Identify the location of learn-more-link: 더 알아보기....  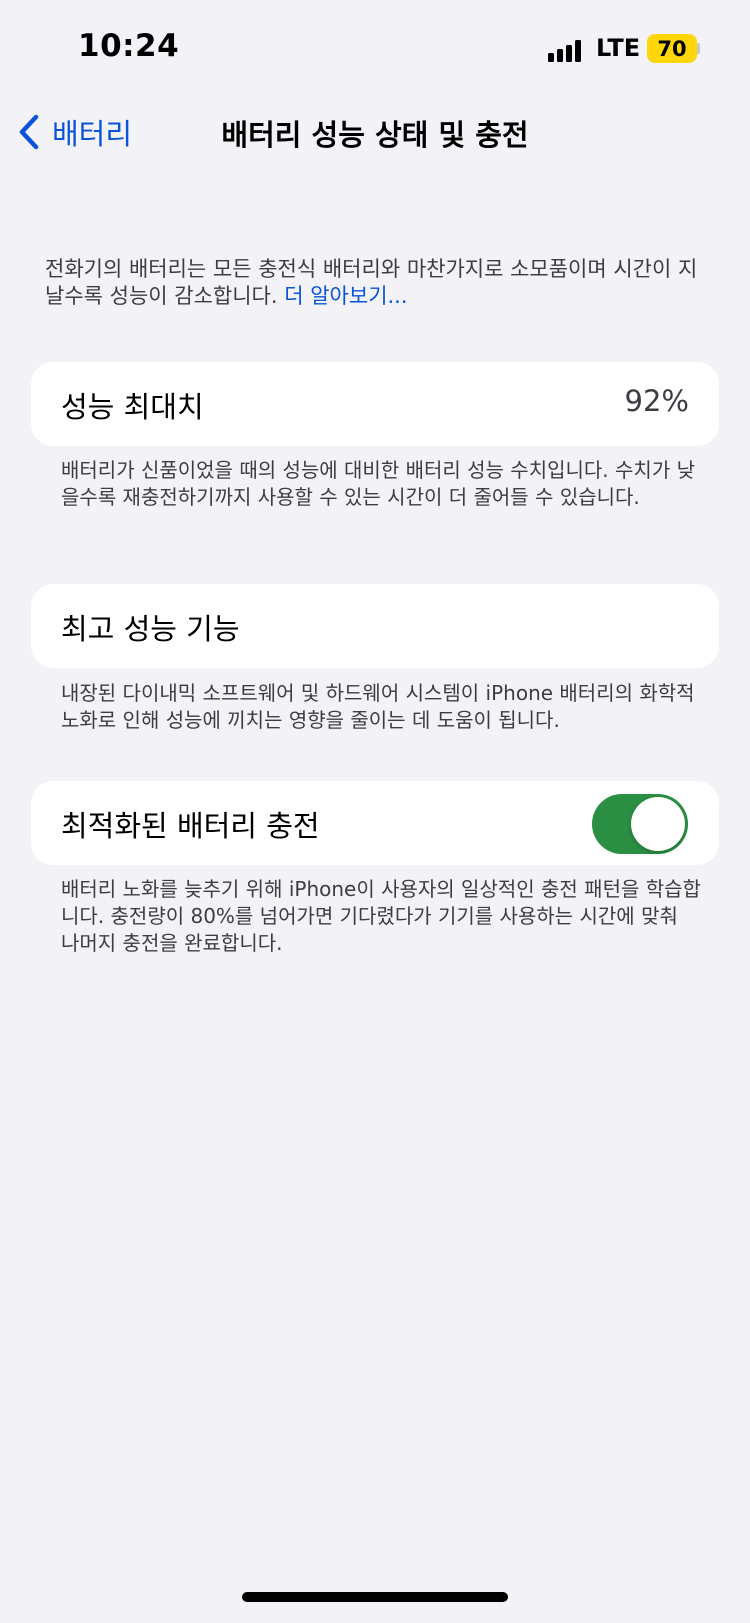
(345, 296).